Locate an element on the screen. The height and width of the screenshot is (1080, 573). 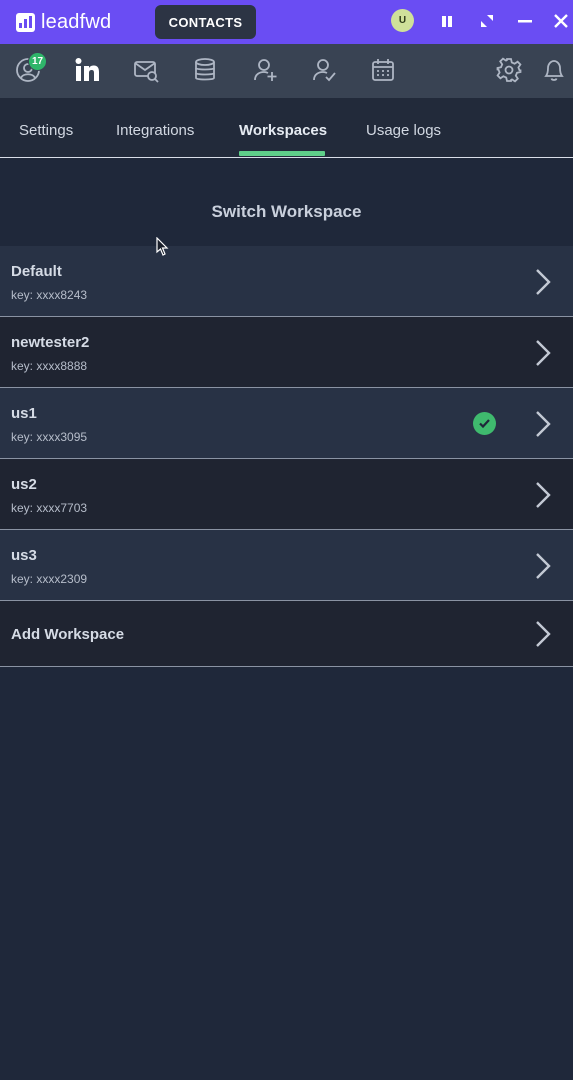
database-icon is located at coordinates (205, 70).